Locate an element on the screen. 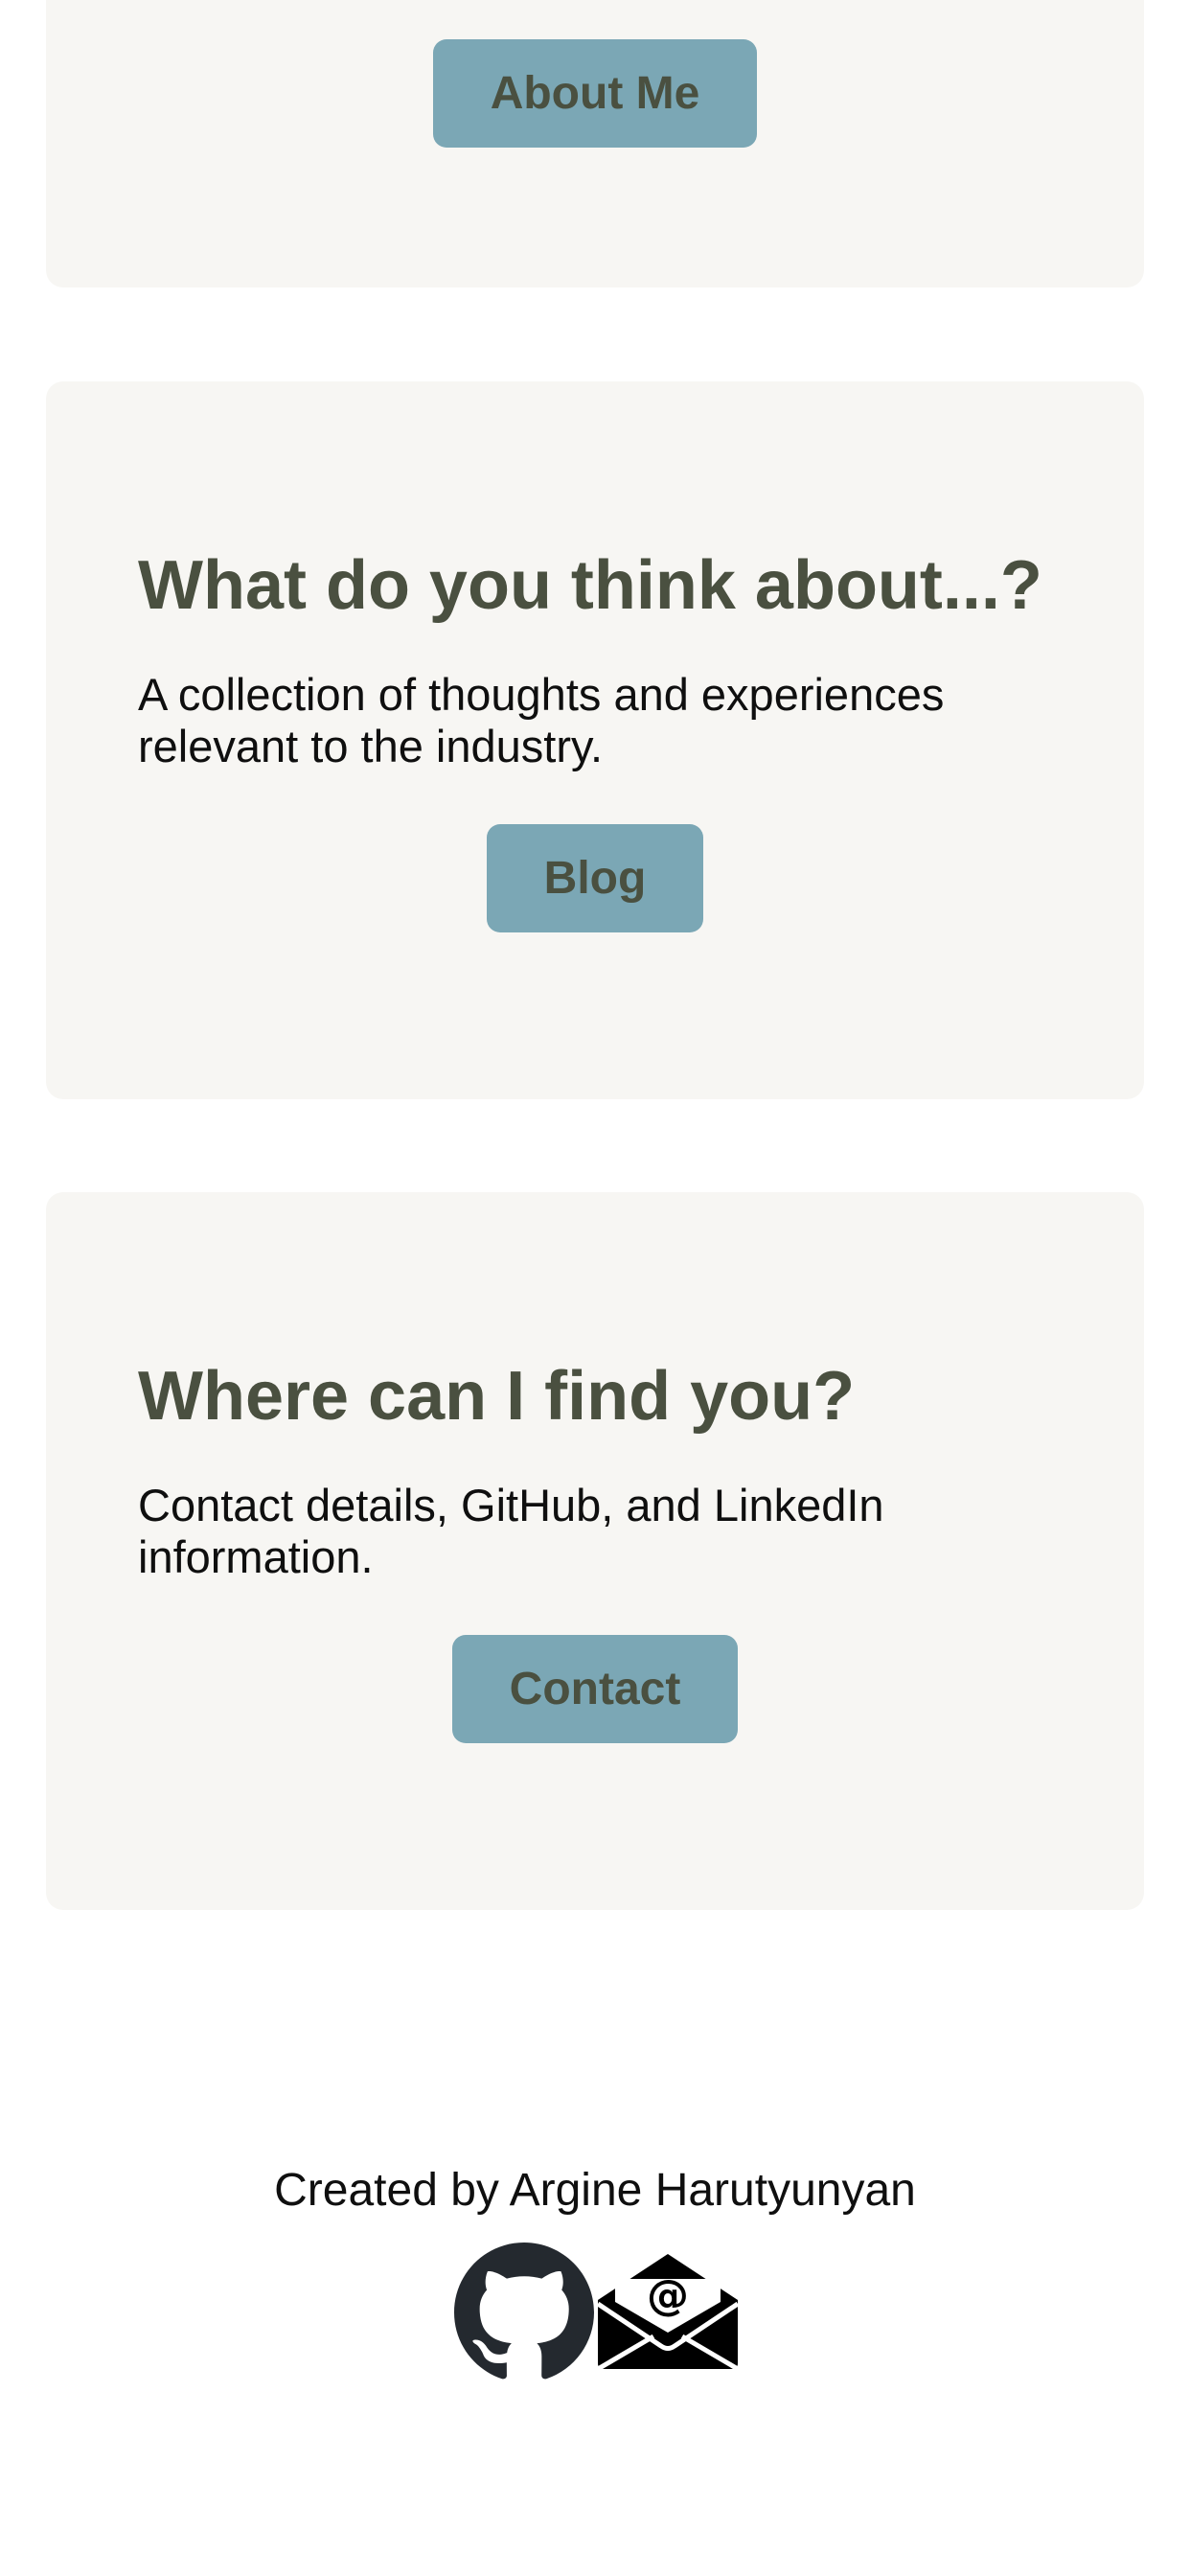 This screenshot has width=1190, height=2576. github-icon is located at coordinates (524, 2311).